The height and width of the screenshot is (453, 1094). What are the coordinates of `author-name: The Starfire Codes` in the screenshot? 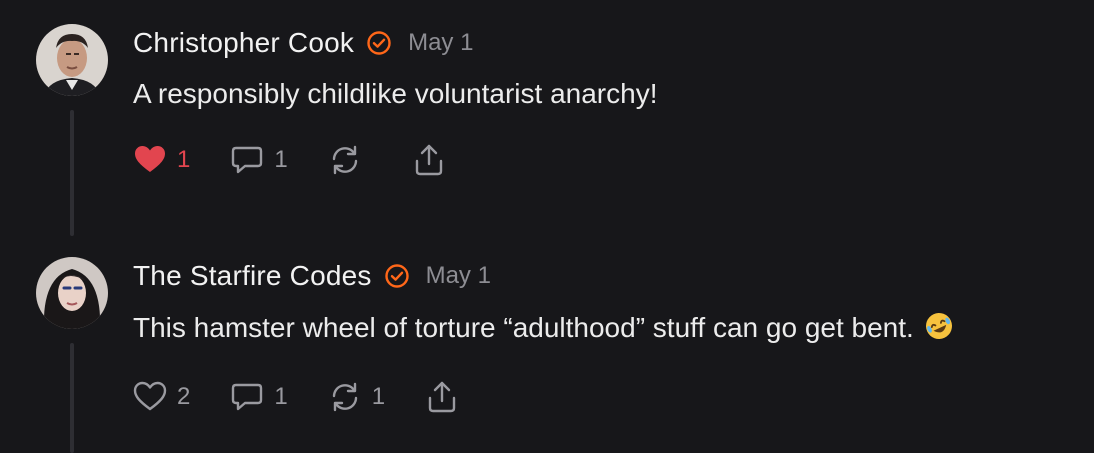 It's located at (252, 276).